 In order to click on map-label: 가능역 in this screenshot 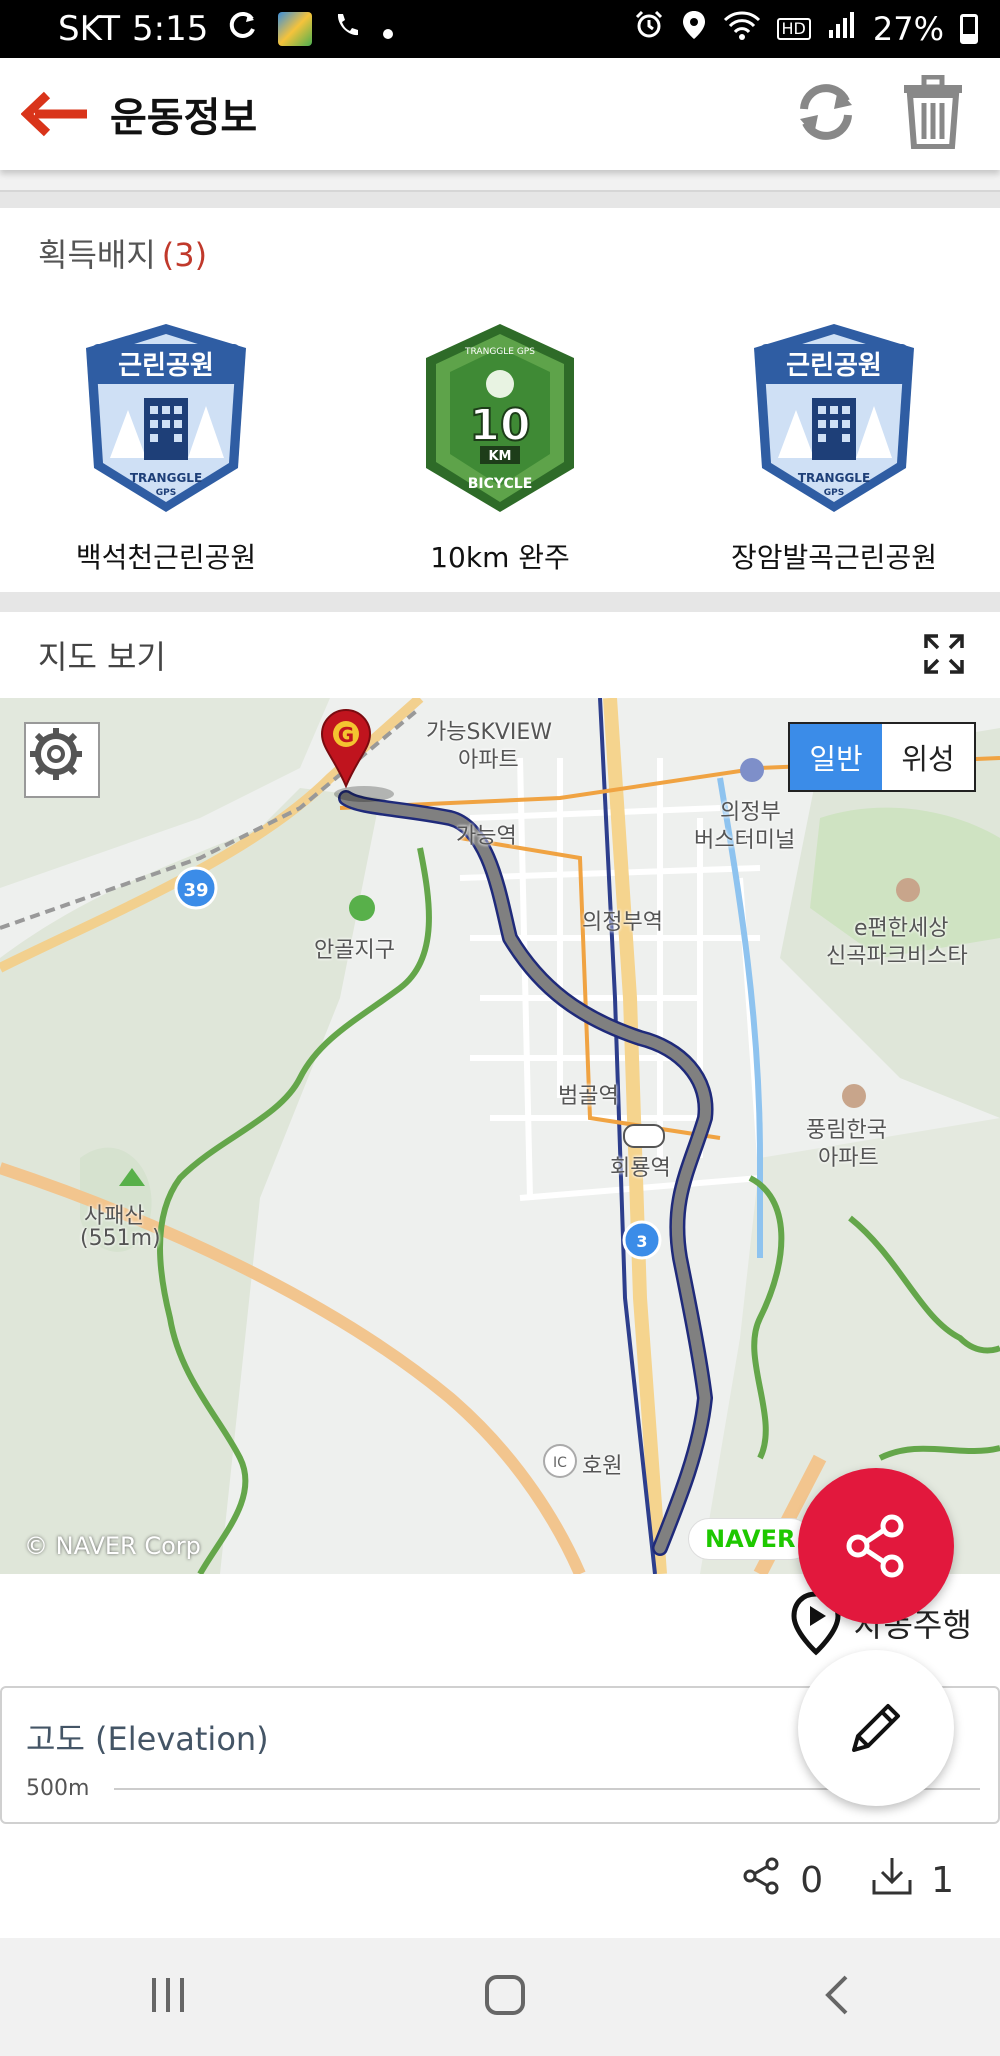, I will do `click(486, 836)`.